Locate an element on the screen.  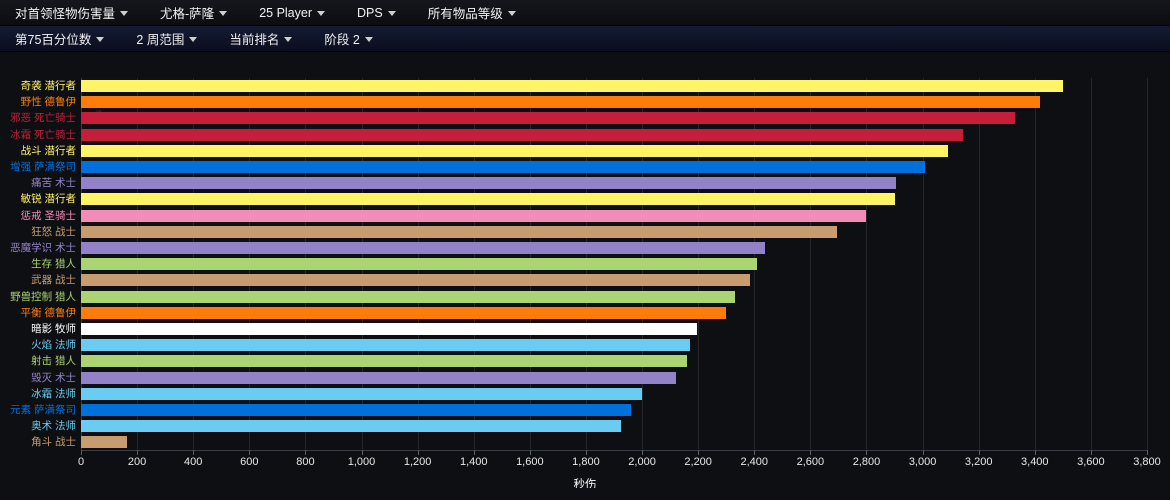
chart-row: 敏锐 潜行者 is located at coordinates (585, 199).